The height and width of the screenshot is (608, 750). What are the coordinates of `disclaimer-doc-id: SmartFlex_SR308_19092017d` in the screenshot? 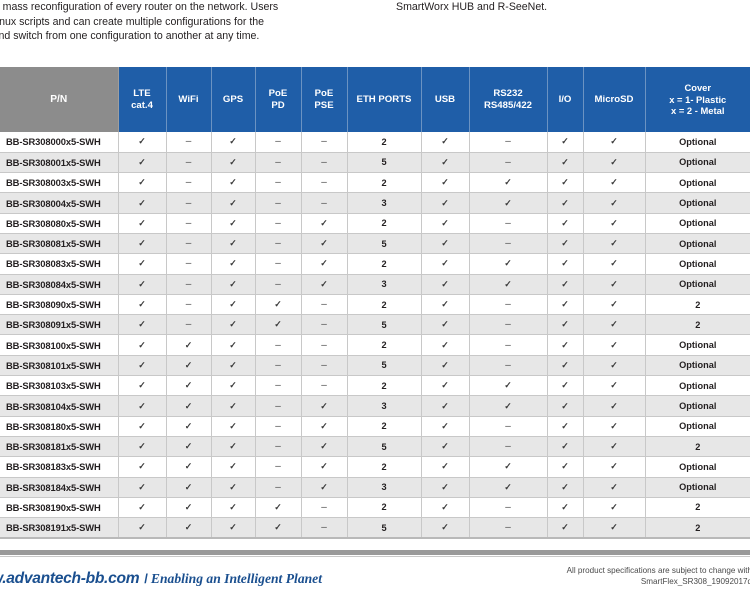 It's located at (695, 581).